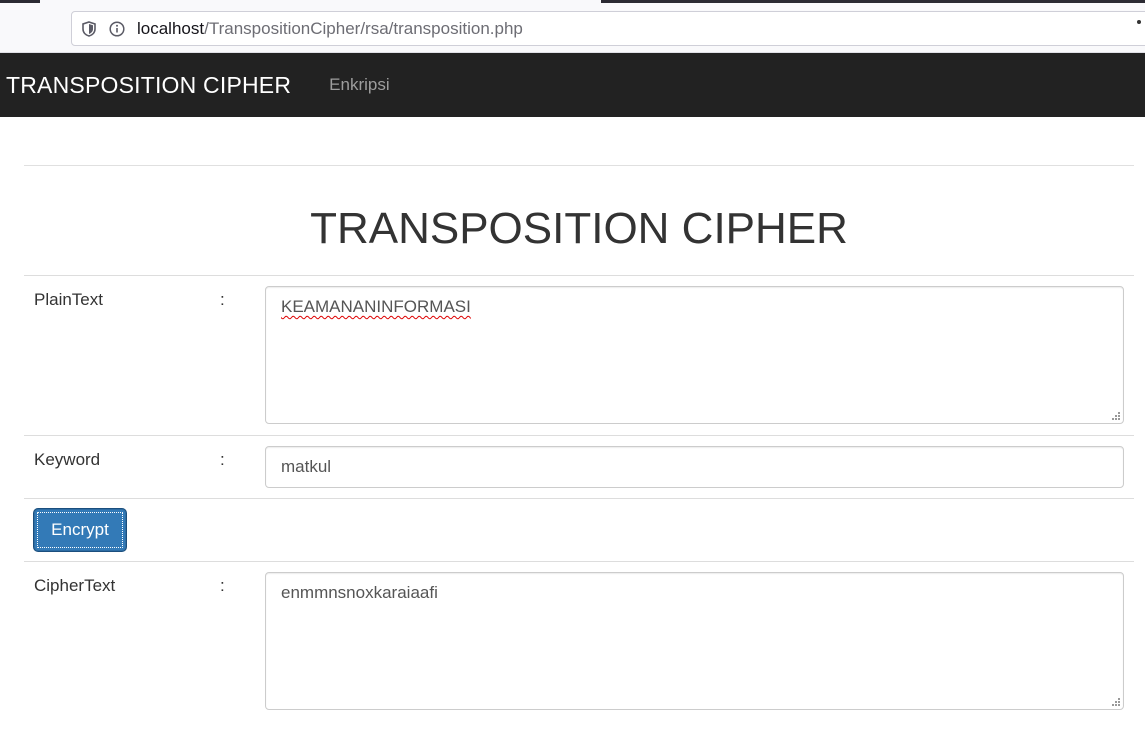  Describe the element at coordinates (75, 585) in the screenshot. I see `ciphertext-label: CipherText` at that location.